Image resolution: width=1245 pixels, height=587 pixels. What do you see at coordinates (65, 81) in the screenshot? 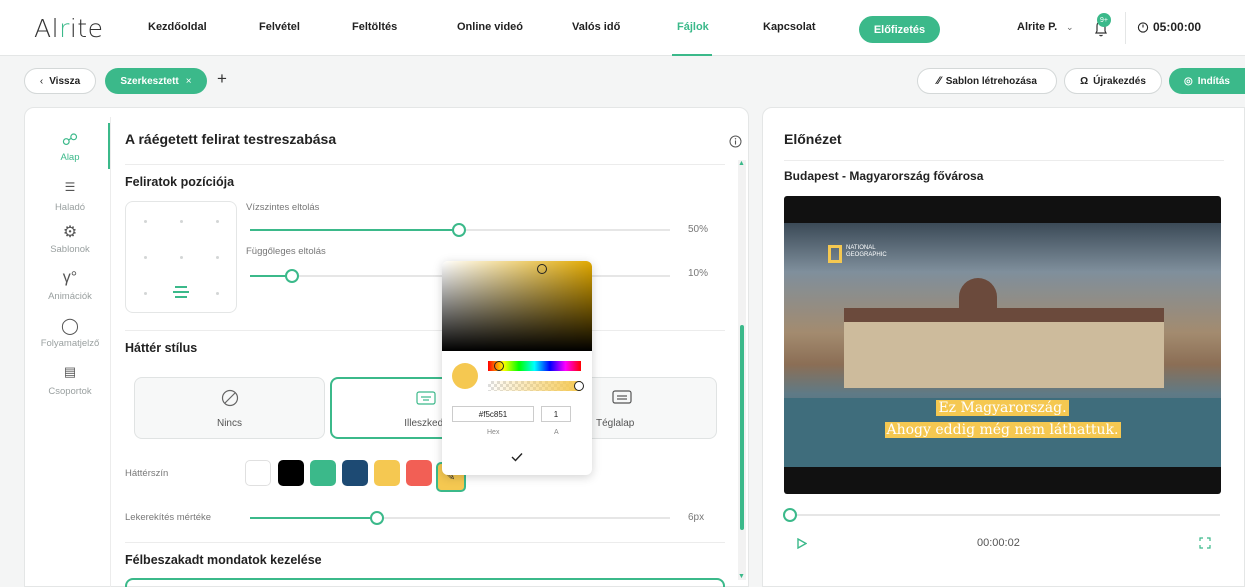
I see `back-label: Vissza` at bounding box center [65, 81].